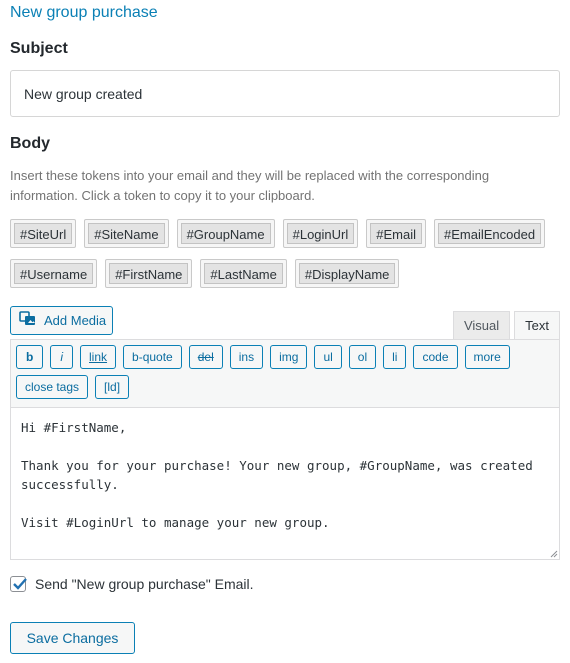 The width and height of the screenshot is (570, 663). I want to click on token-label: #LoginUrl, so click(320, 233).